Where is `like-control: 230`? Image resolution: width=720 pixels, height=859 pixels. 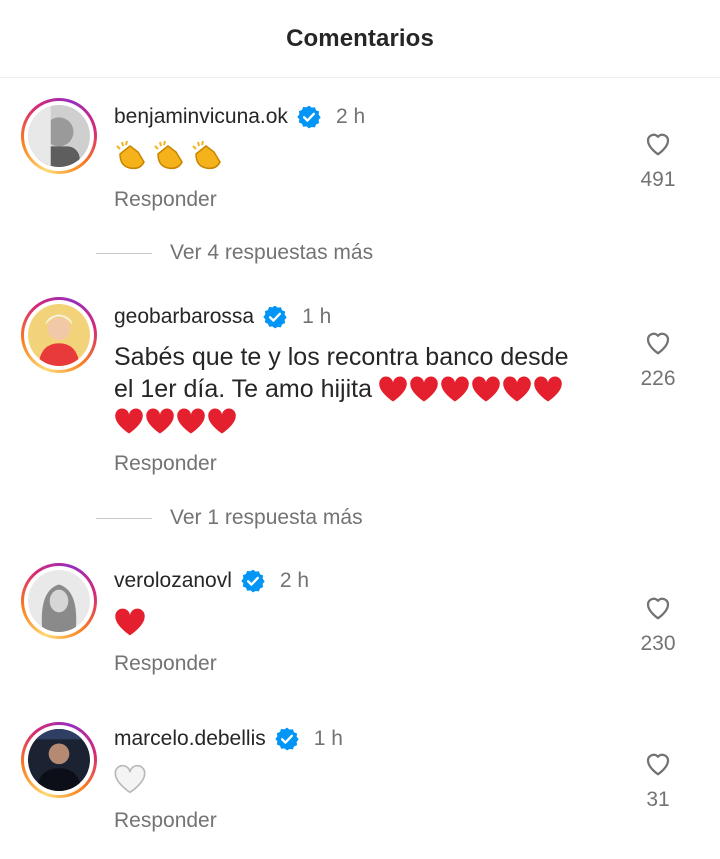
like-control: 230 is located at coordinates (658, 624).